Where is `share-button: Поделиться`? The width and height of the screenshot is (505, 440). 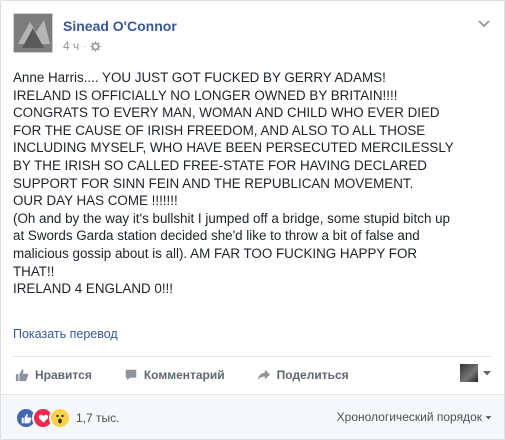
share-button: Поделиться is located at coordinates (303, 375).